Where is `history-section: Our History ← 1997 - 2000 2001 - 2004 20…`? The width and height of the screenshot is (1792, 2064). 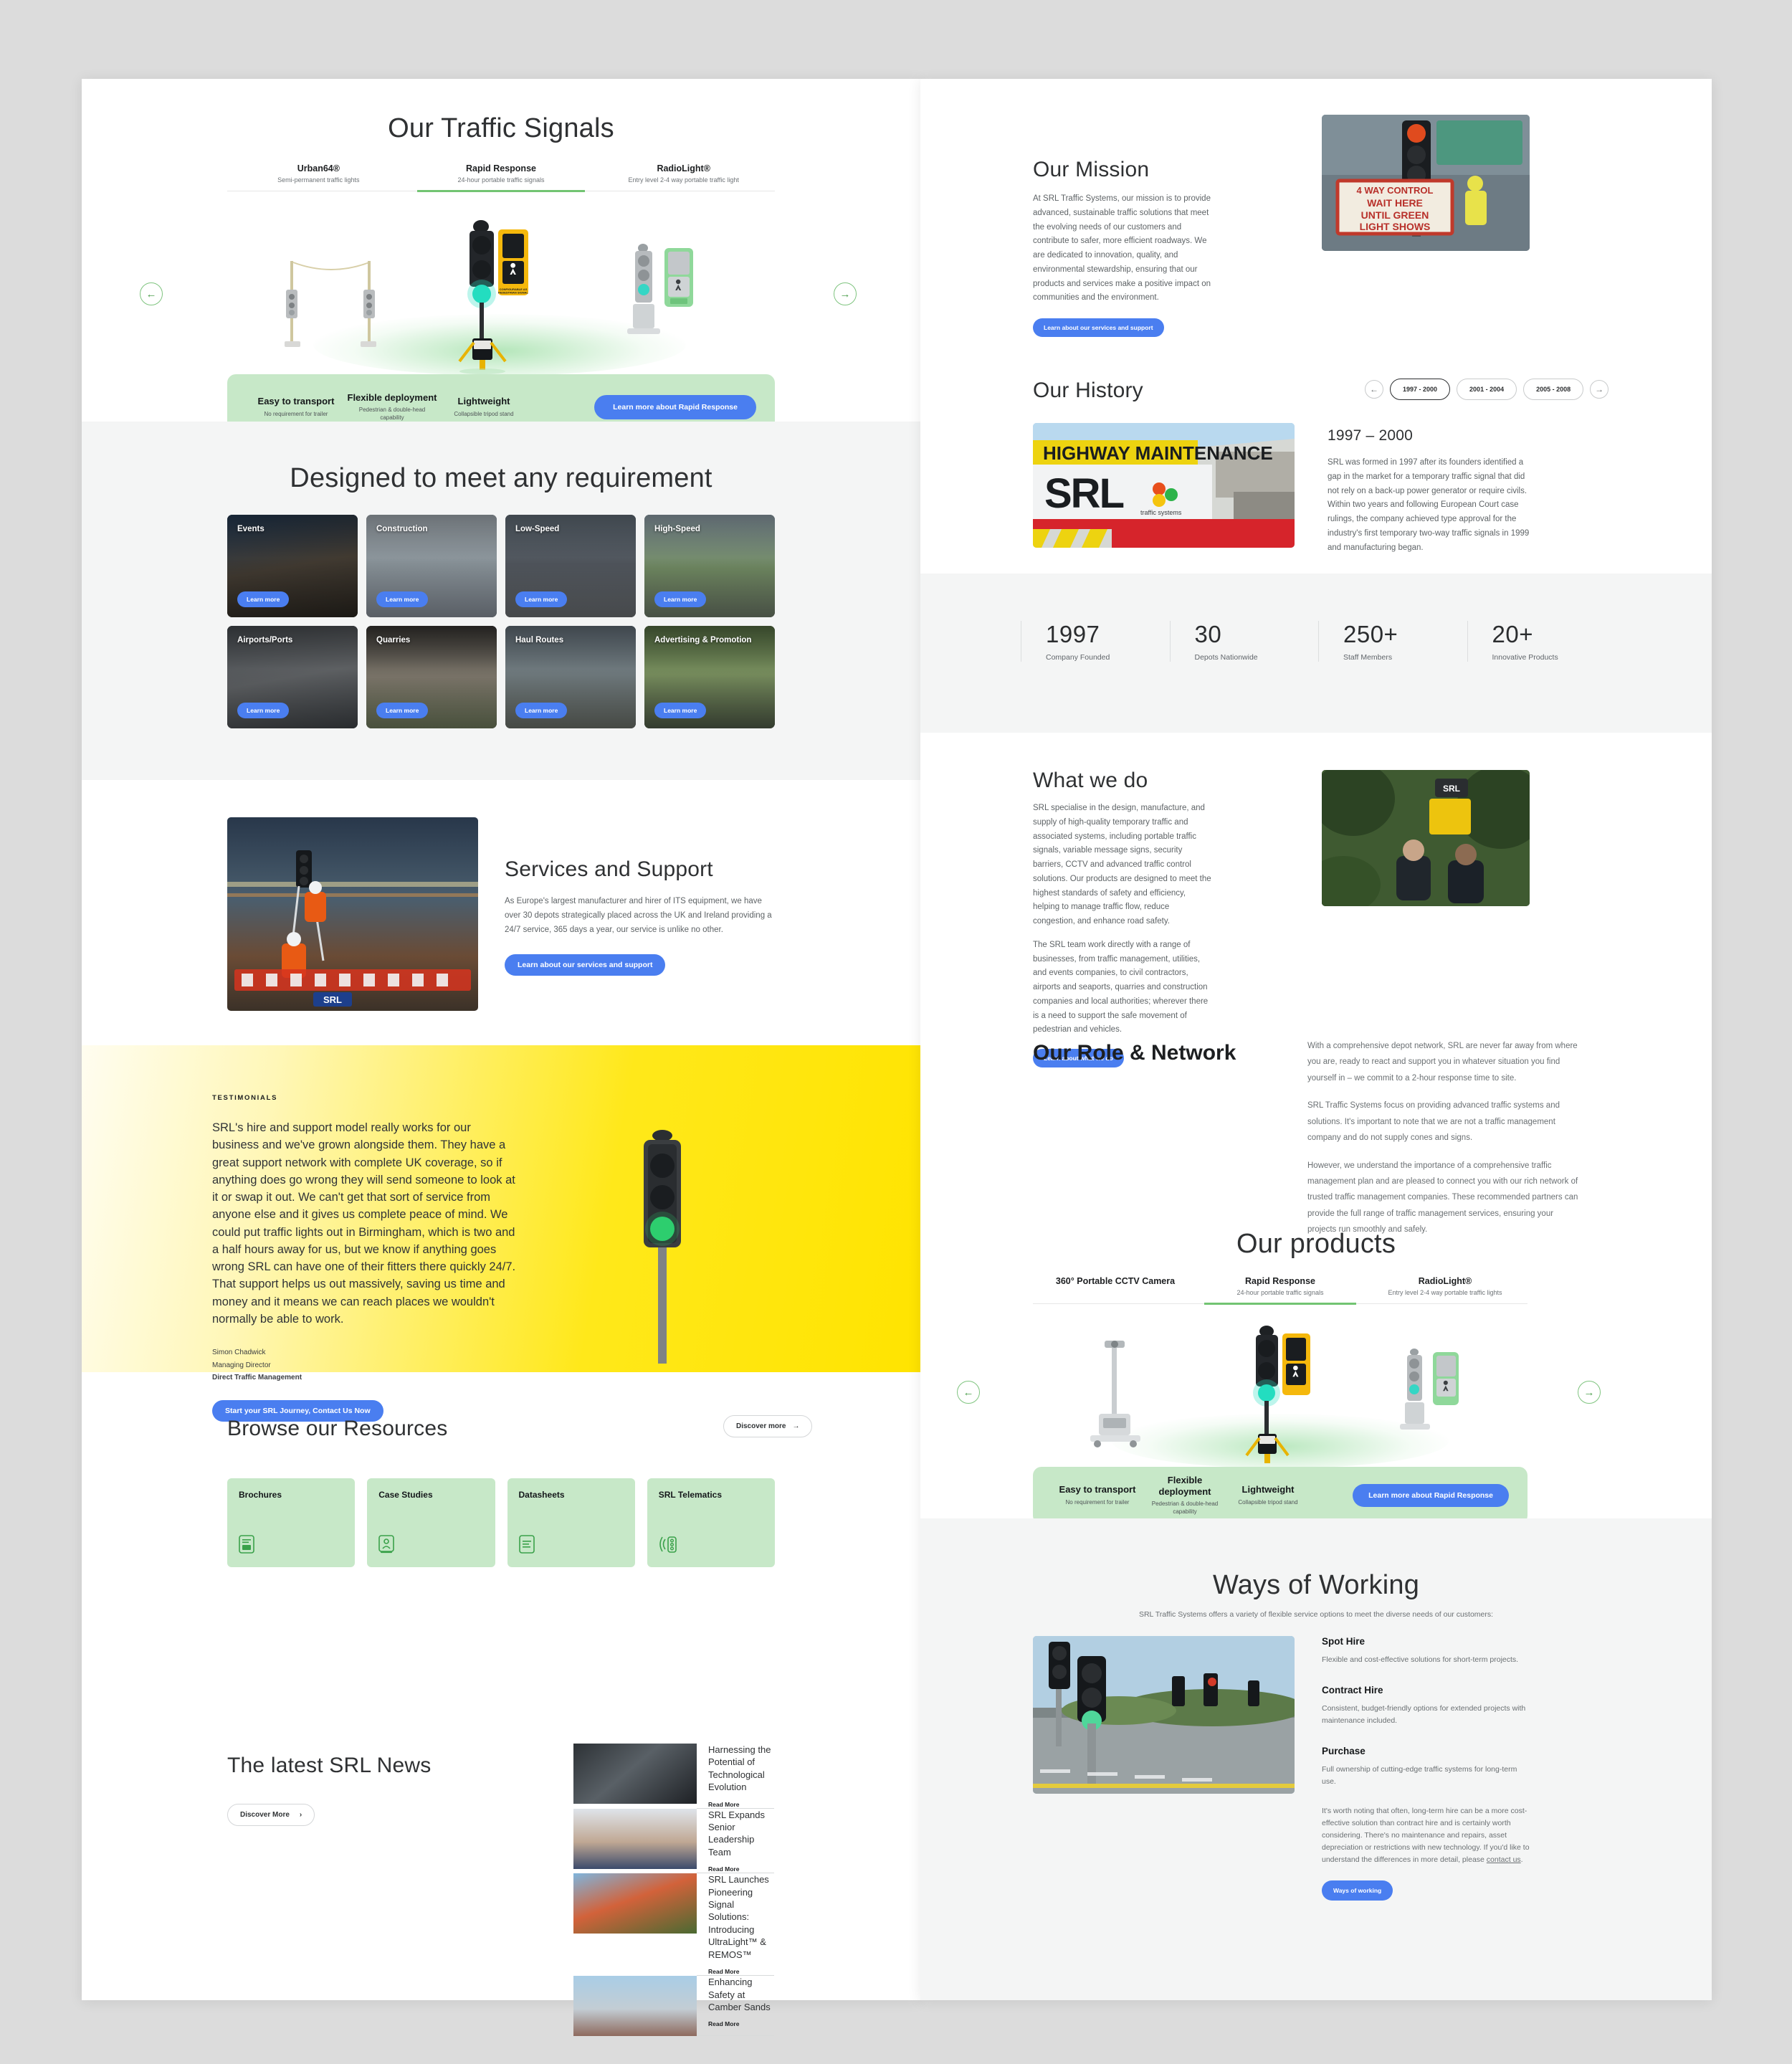
history-section: Our History ← 1997 - 2000 2001 - 2004 20… is located at coordinates (1316, 459).